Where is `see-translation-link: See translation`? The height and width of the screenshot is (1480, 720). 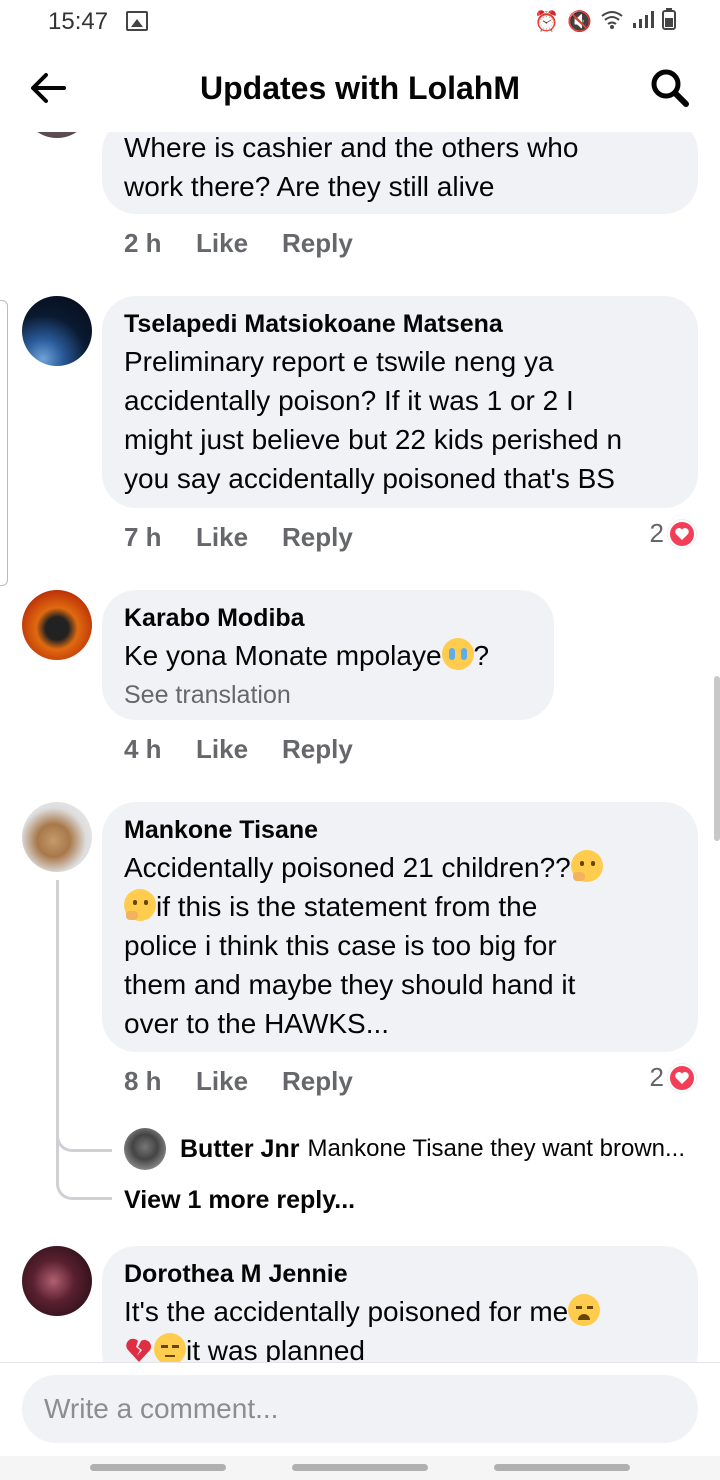 see-translation-link: See translation is located at coordinates (328, 695).